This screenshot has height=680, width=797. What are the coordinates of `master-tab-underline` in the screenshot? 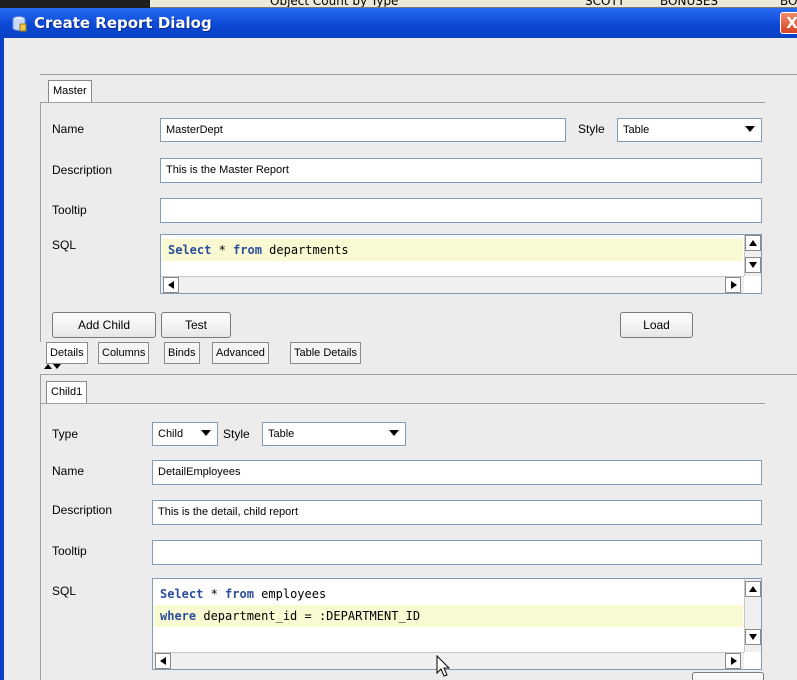 It's located at (402, 102).